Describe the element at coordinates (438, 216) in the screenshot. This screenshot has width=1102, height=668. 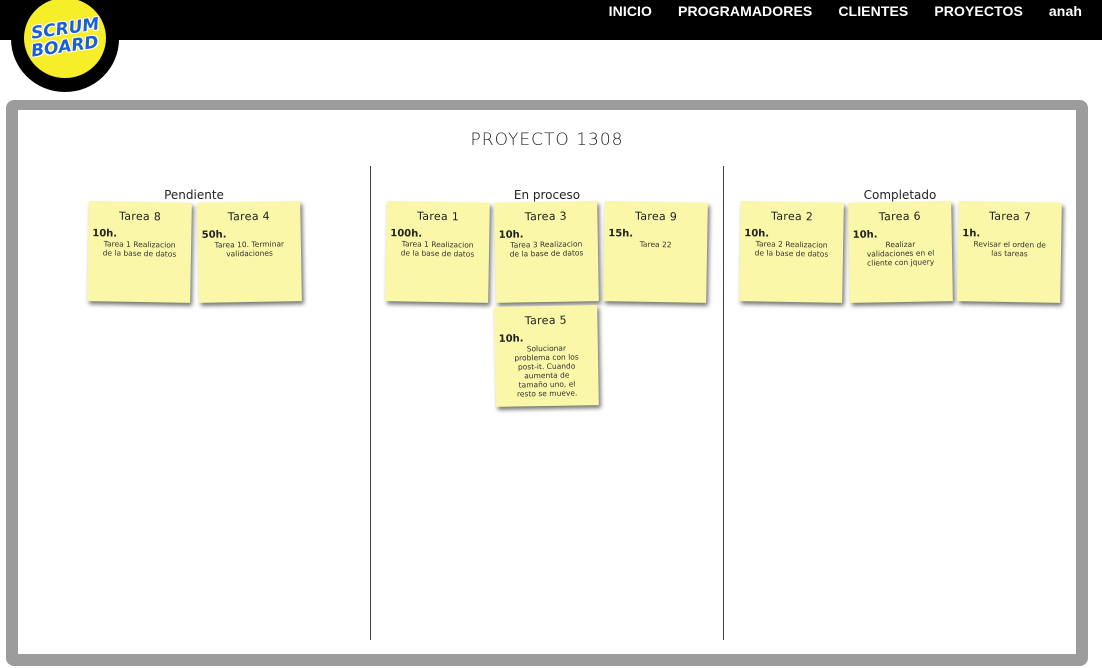
I see `task-title: Tarea 1` at that location.